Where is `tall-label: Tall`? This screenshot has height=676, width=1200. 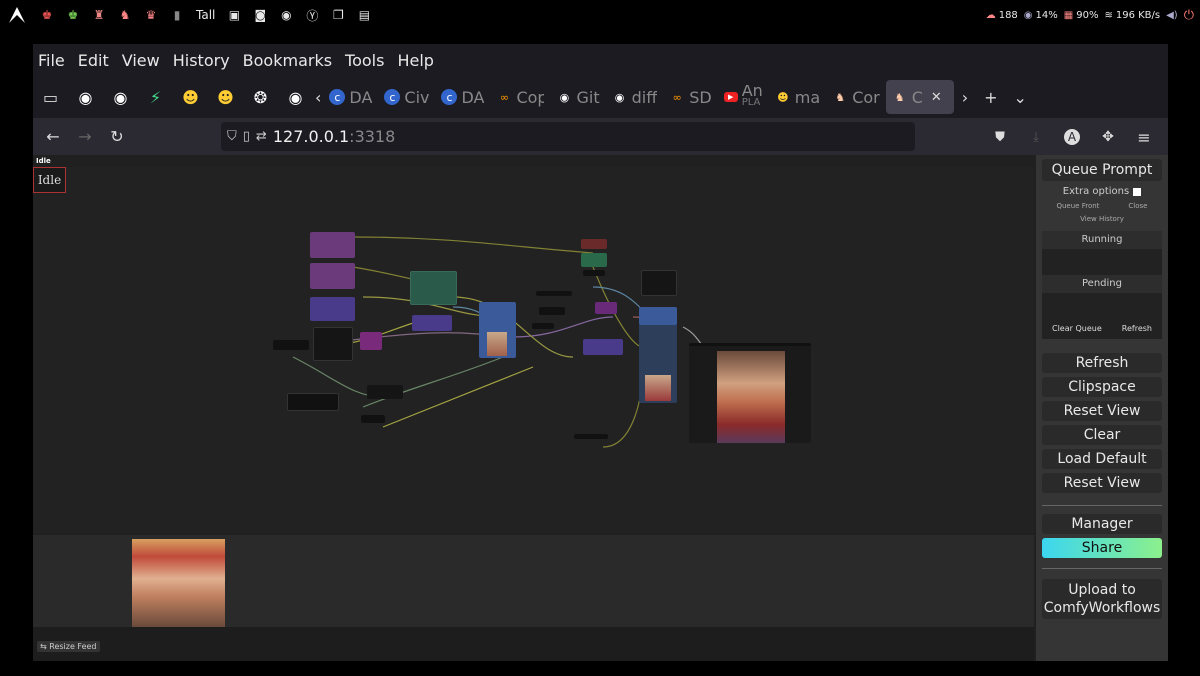
tall-label: Tall is located at coordinates (205, 15).